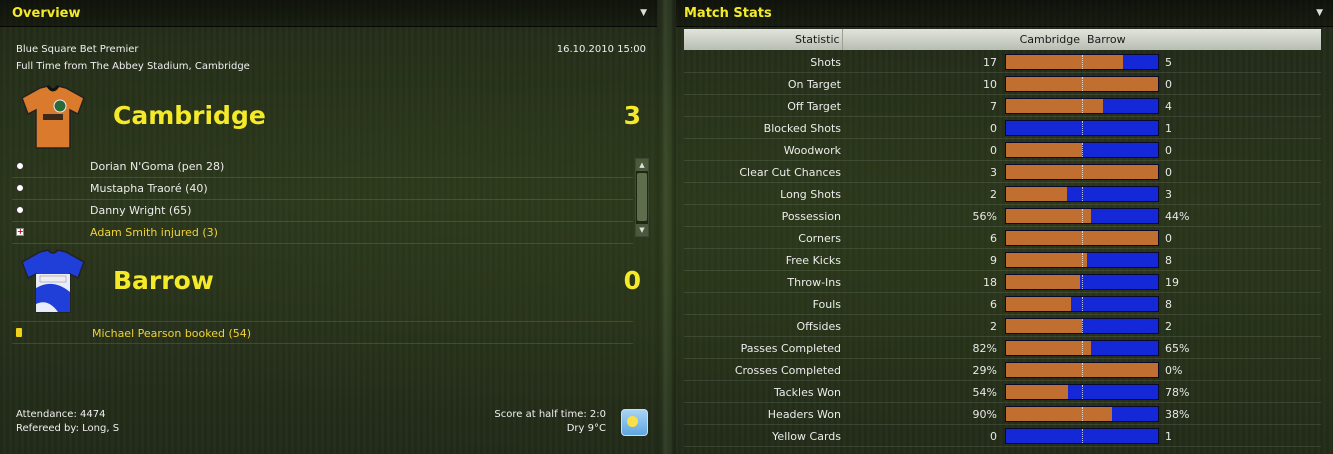  I want to click on stat-label: On Target, so click(814, 84).